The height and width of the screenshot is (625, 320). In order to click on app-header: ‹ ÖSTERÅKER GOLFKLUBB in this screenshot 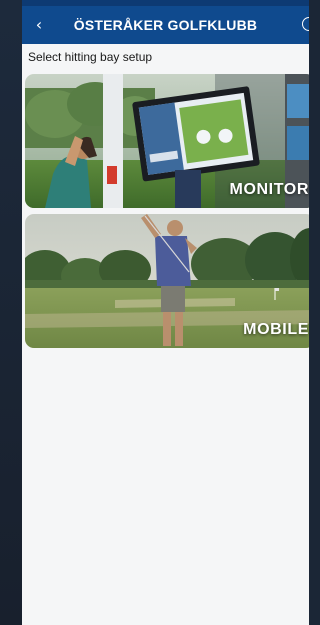, I will do `click(165, 25)`.